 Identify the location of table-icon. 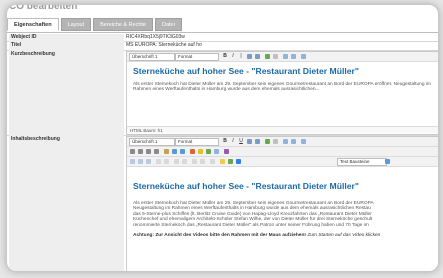
(174, 151).